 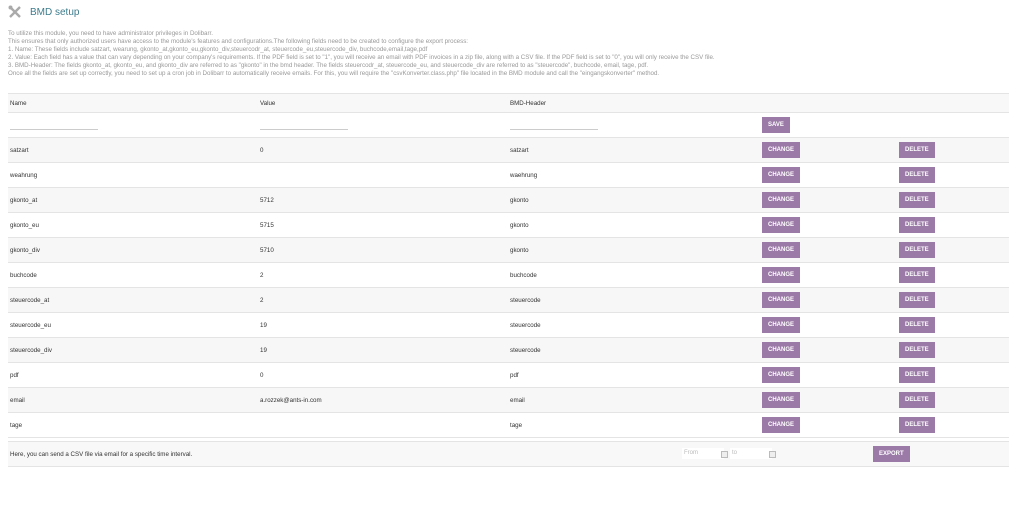 I want to click on tools-icon, so click(x=14, y=11).